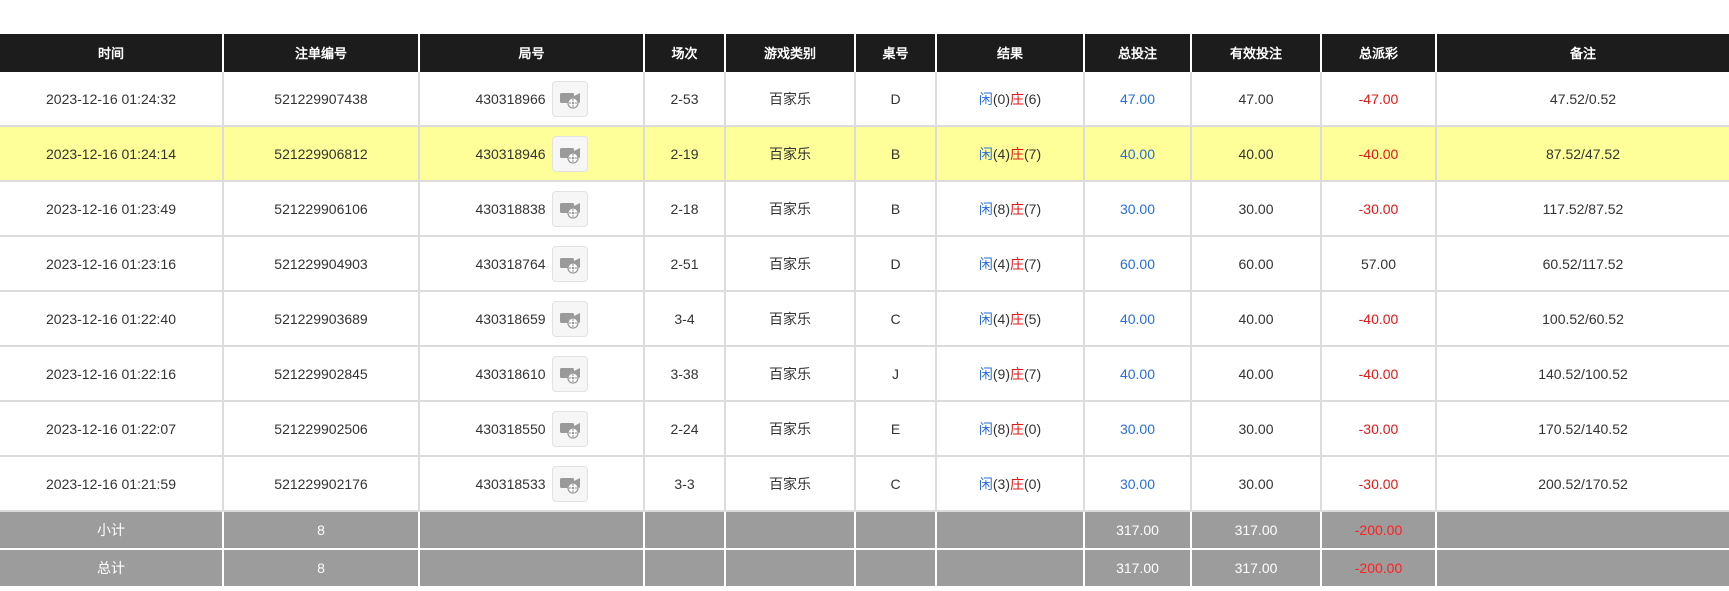 The height and width of the screenshot is (591, 1729). I want to click on col-header-game: 游戏类别, so click(789, 53).